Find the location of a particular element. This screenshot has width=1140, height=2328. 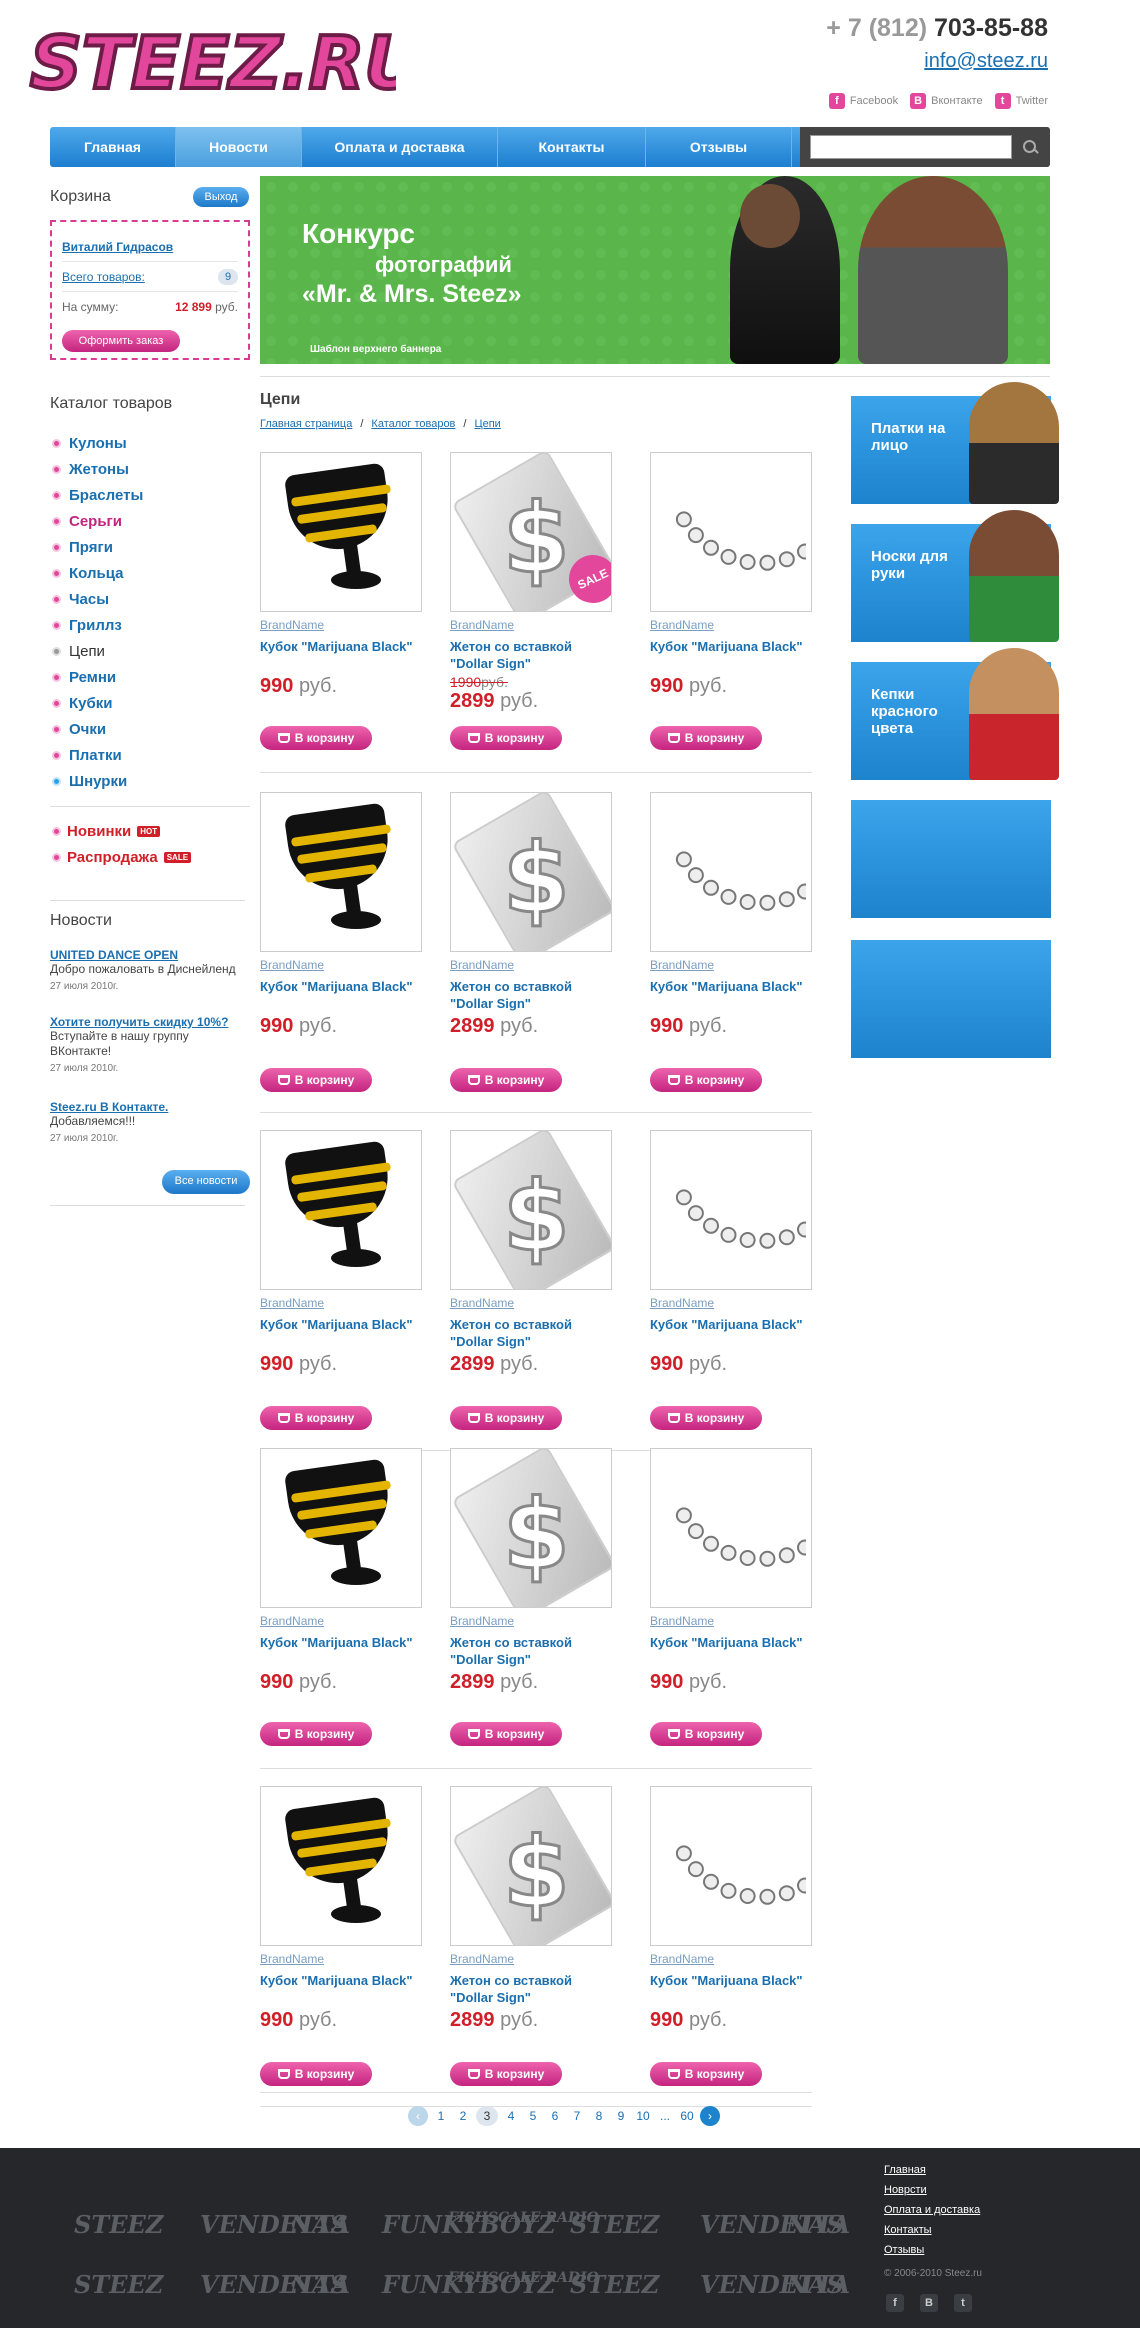

catalog-item: Платки is located at coordinates (152, 755).